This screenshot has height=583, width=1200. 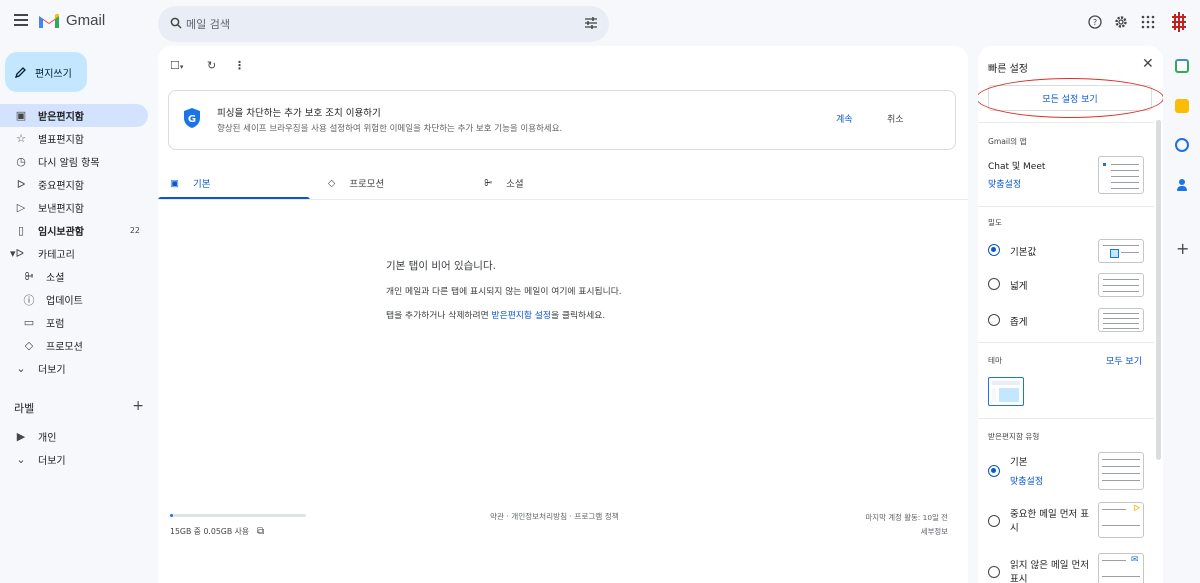 What do you see at coordinates (74, 184) in the screenshot?
I see `sidebar-item-important: ᐅ 중요편지함` at bounding box center [74, 184].